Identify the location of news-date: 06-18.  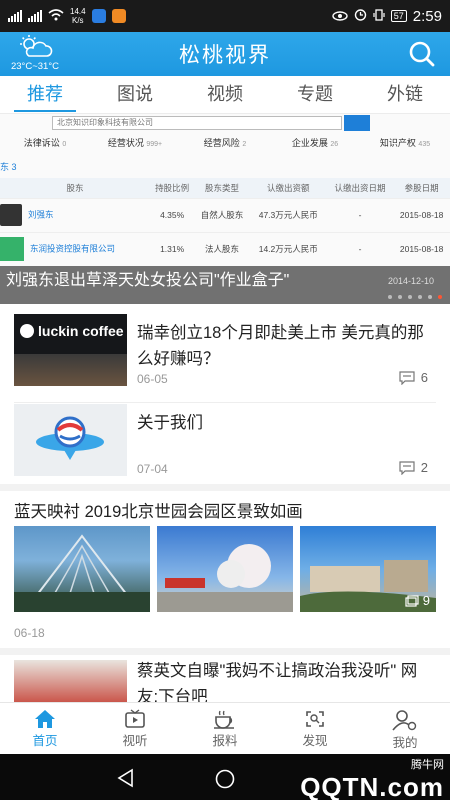
(29, 633).